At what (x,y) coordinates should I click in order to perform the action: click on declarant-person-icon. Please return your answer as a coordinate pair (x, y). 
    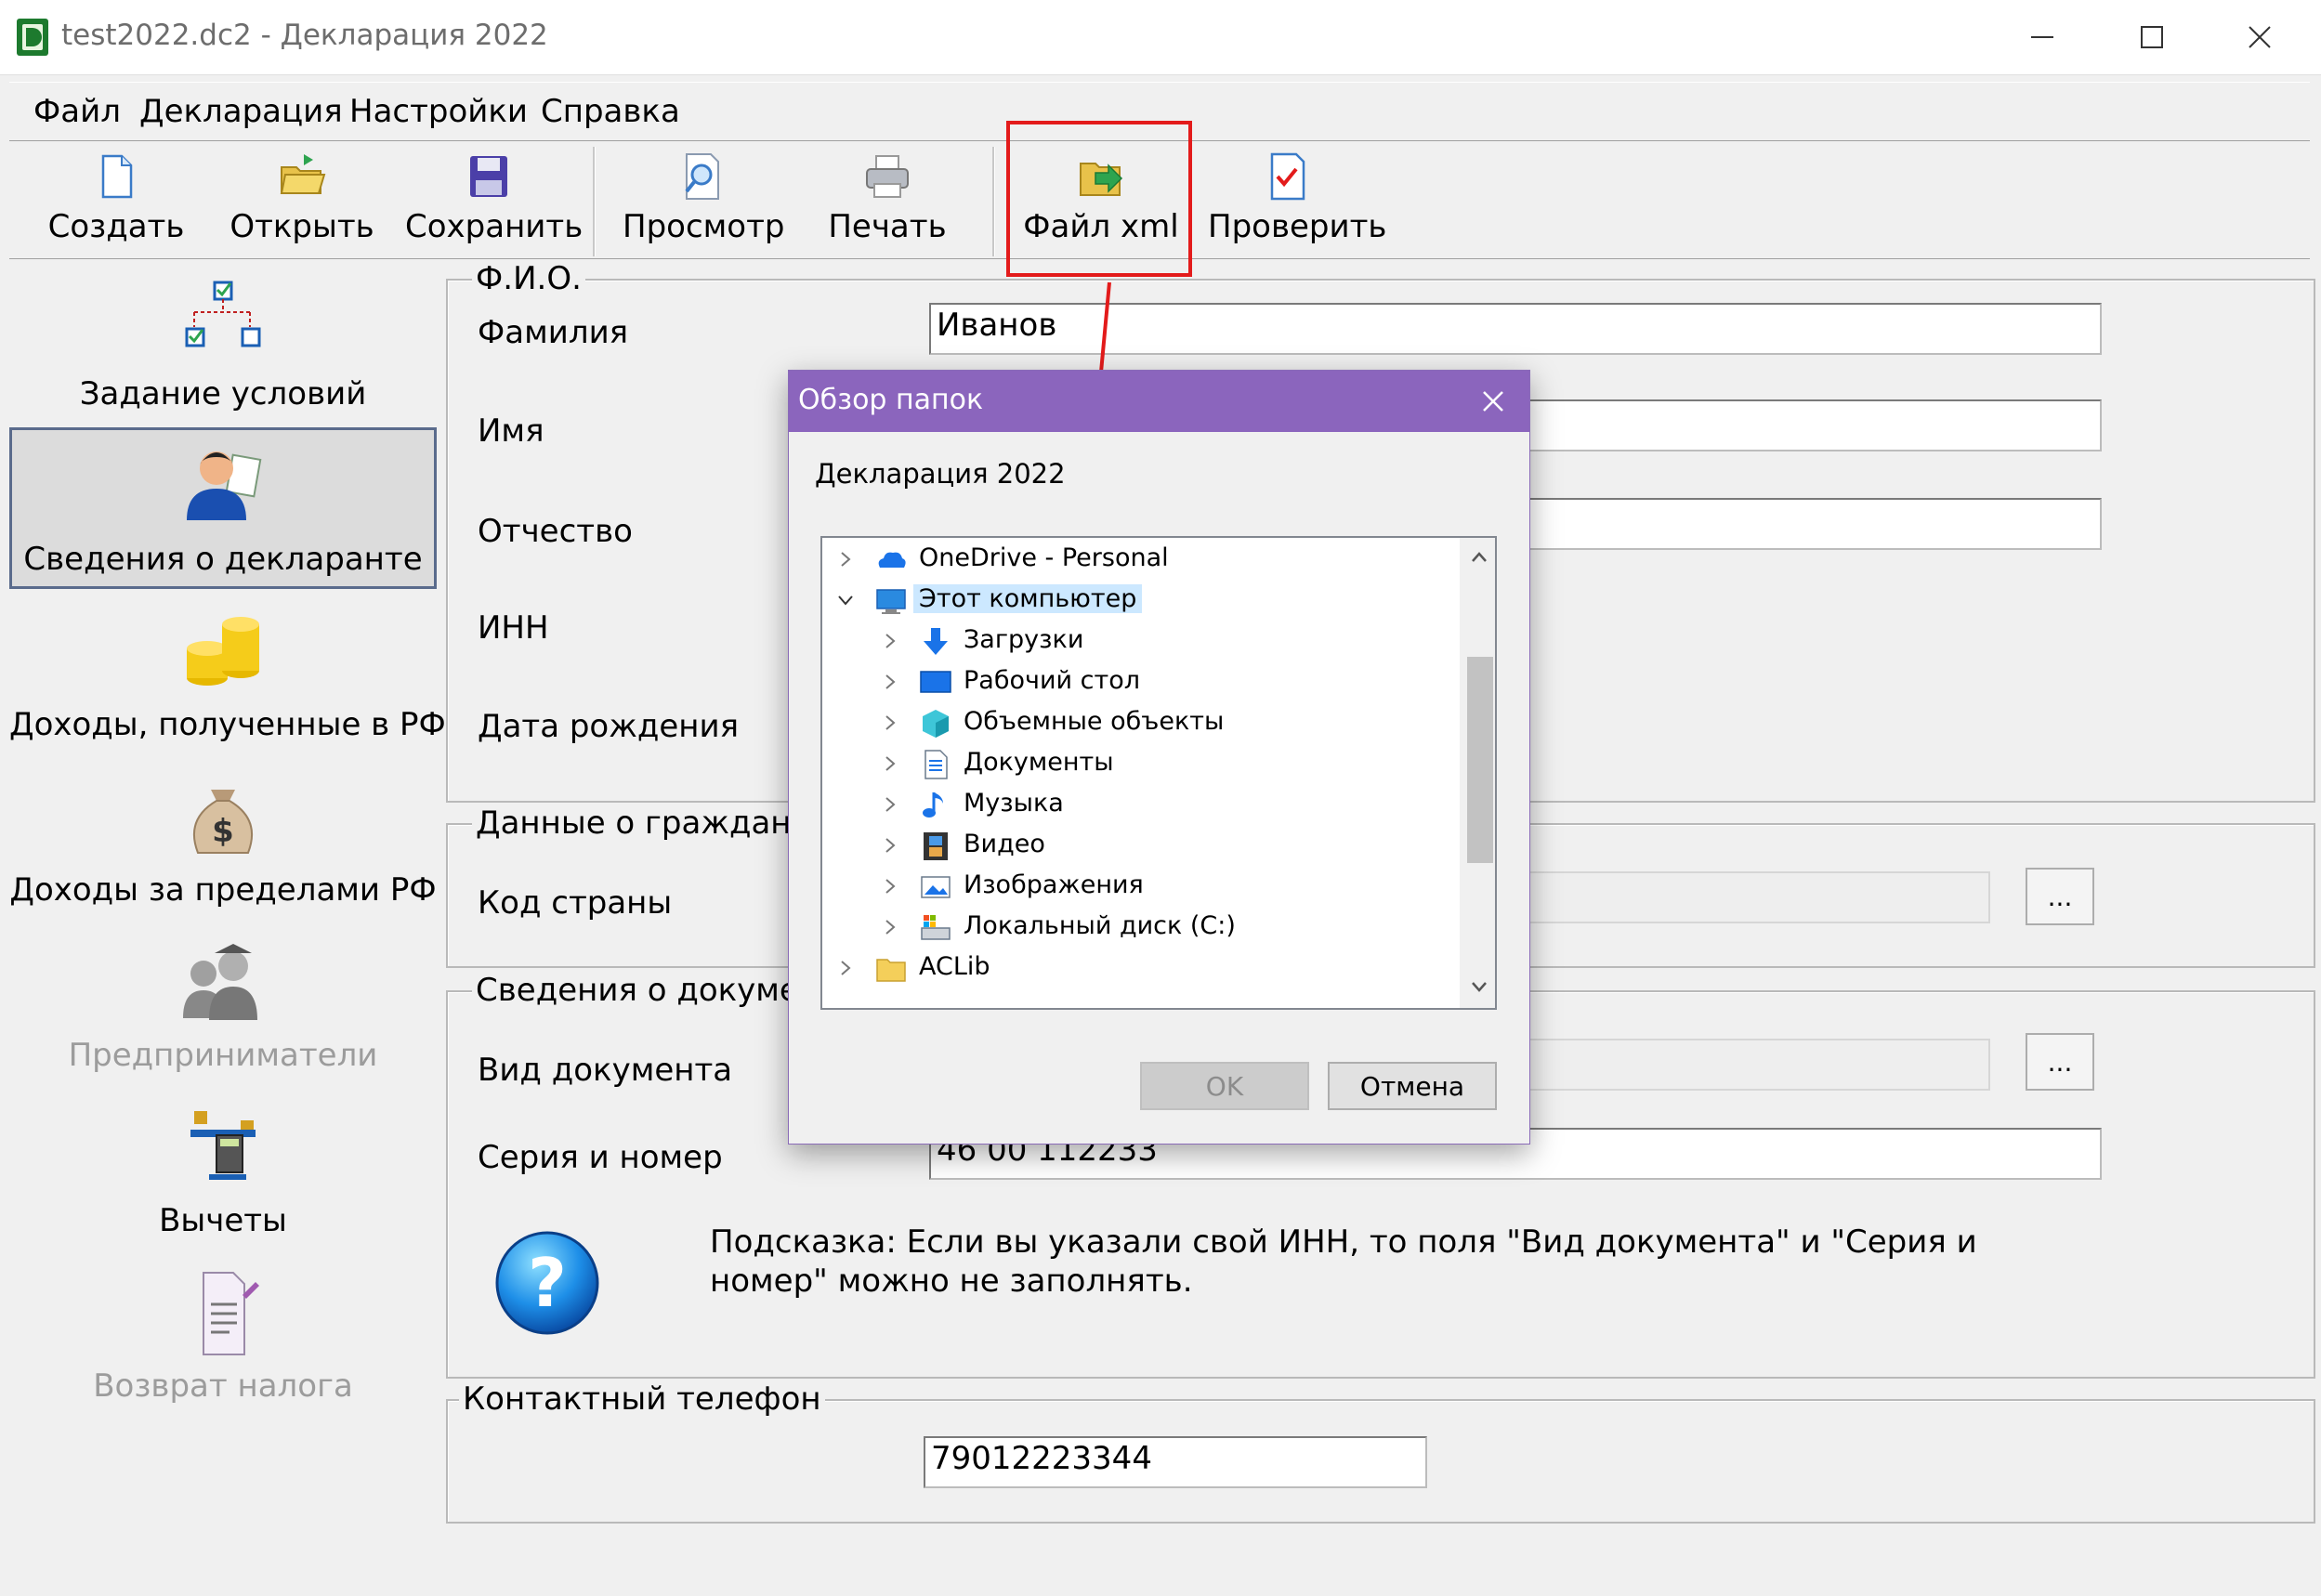
    Looking at the image, I should click on (224, 486).